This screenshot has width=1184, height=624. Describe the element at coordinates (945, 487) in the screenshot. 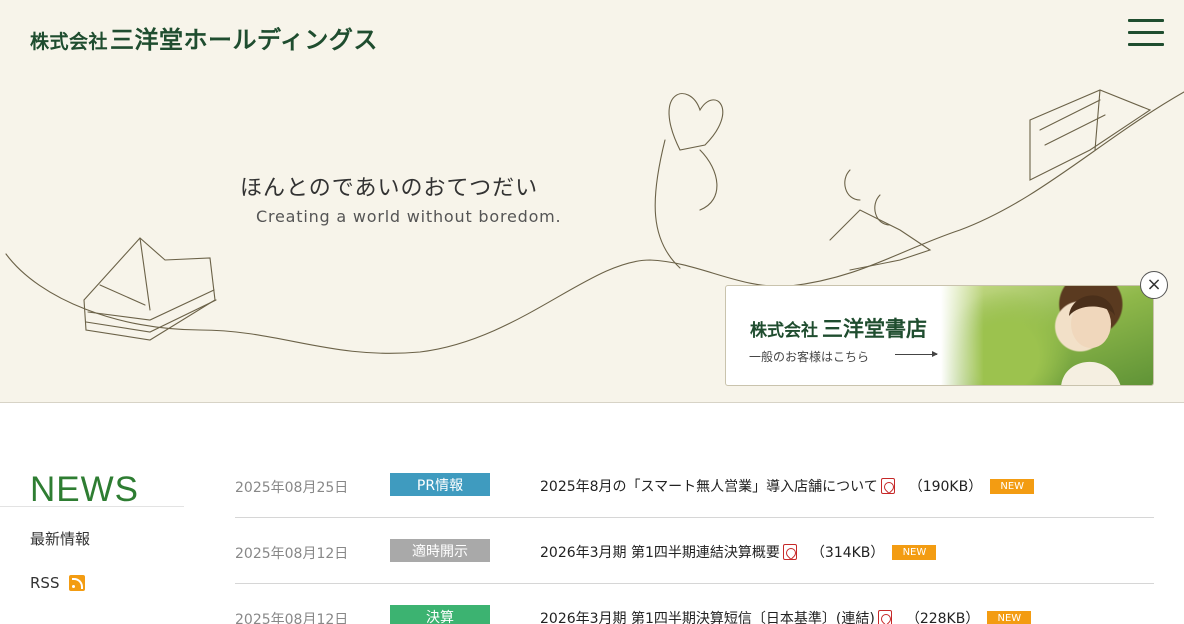

I see `file-size: （190KB）` at that location.